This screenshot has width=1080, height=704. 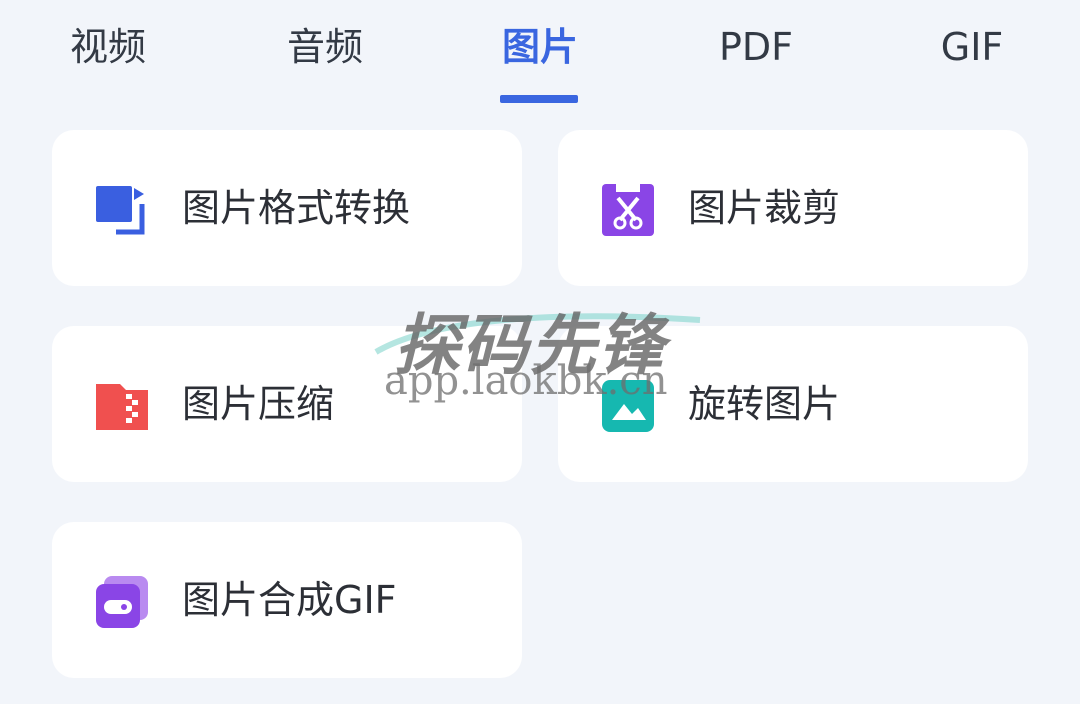 I want to click on image-to-gif-icon, so click(x=122, y=602).